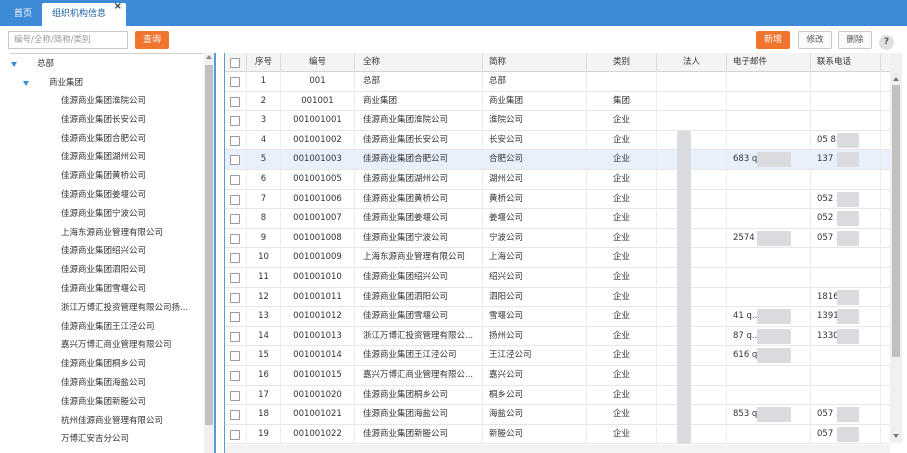 This screenshot has width=907, height=453. What do you see at coordinates (846, 62) in the screenshot?
I see `header-phone: 联系电话` at bounding box center [846, 62].